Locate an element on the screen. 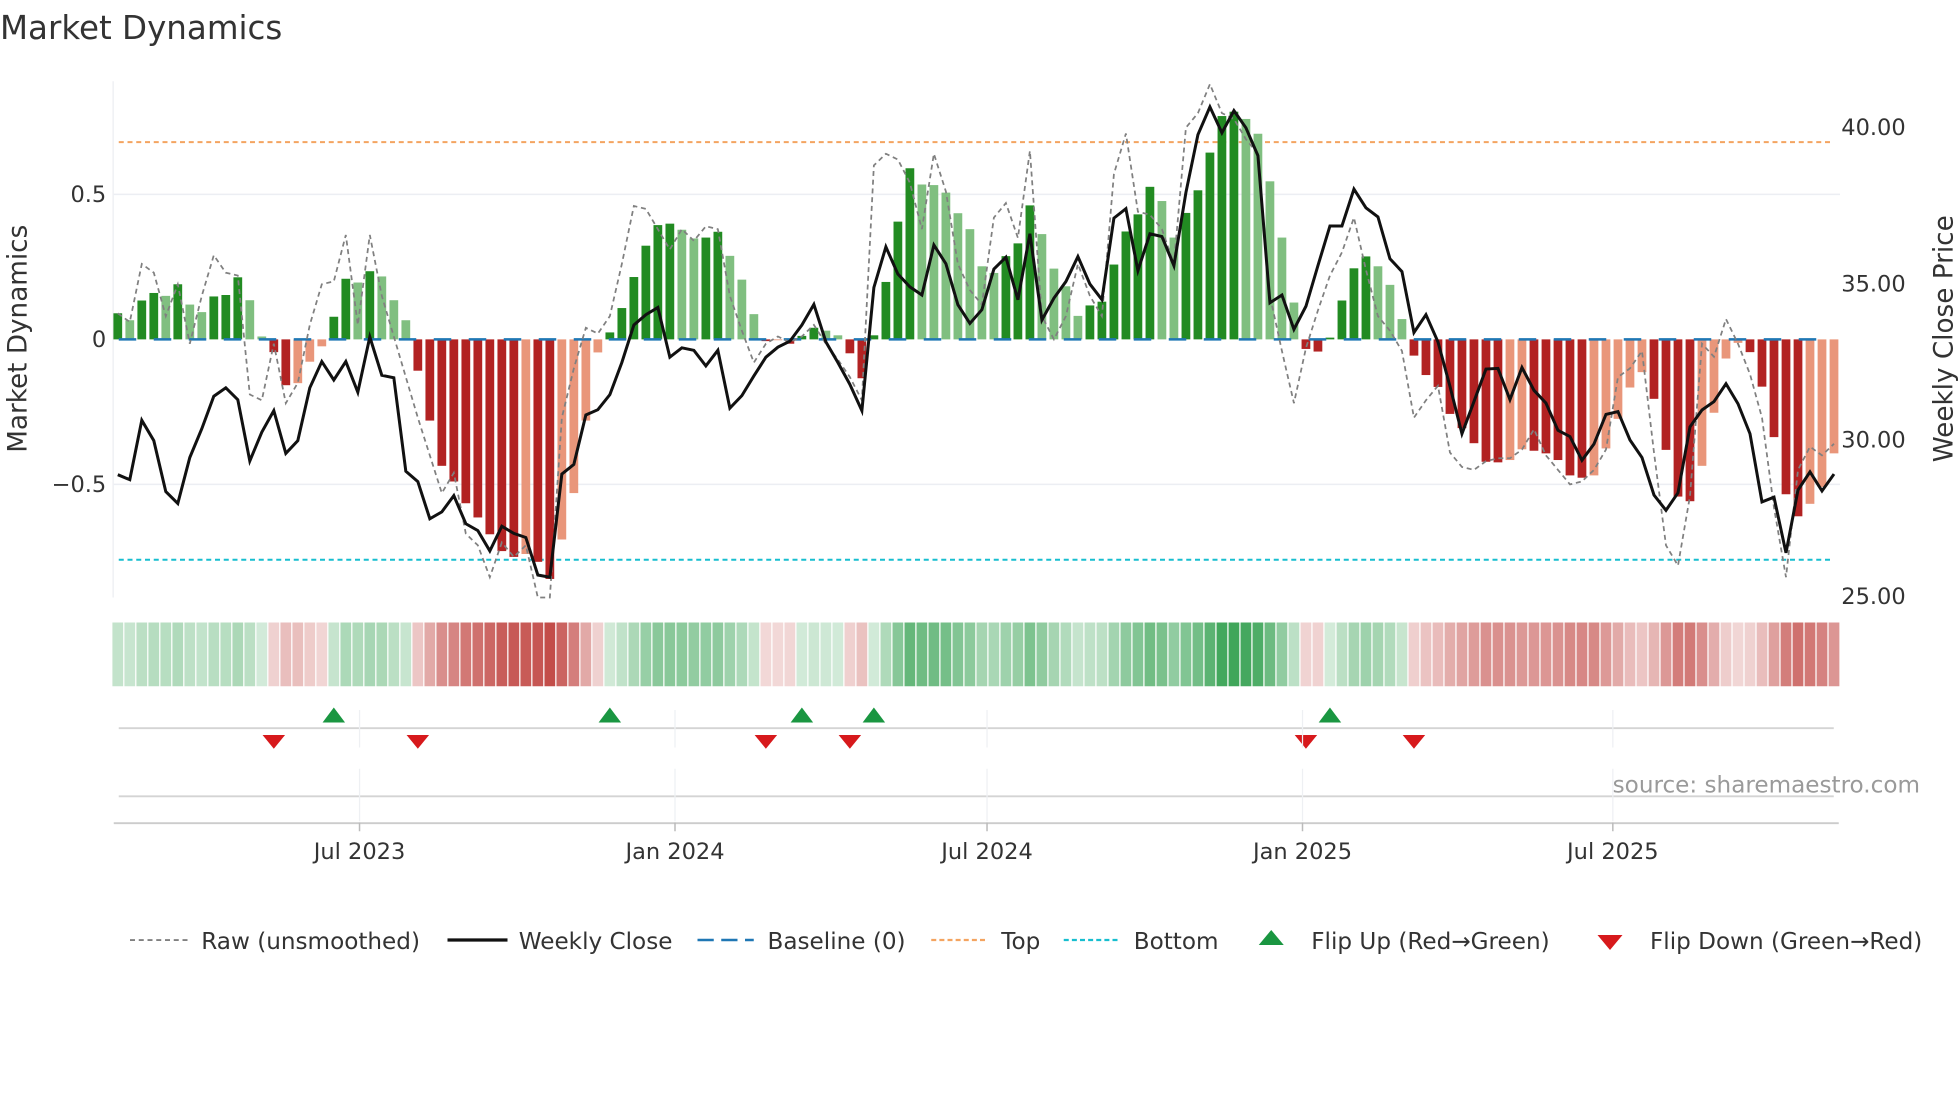 The image size is (1960, 1102). x-axis-ticks: Jul 2023 Jan 2024 Jul 2024 Jan 2025 Jul 2025 is located at coordinates (985, 787).